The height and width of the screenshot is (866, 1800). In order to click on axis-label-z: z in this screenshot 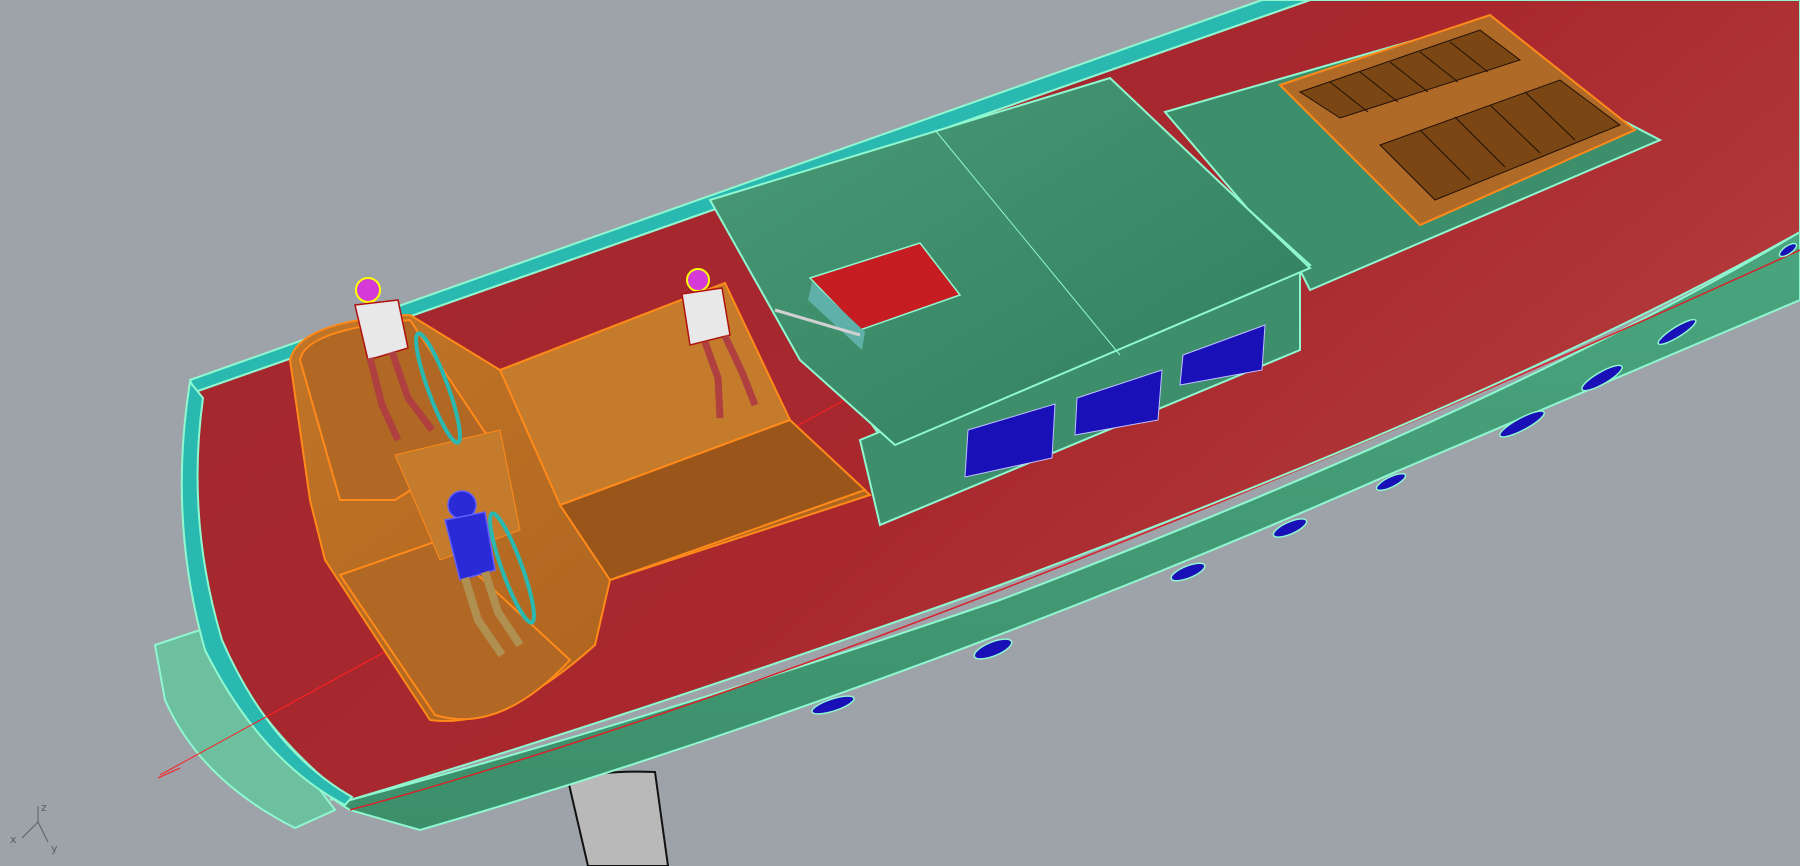, I will do `click(44, 807)`.